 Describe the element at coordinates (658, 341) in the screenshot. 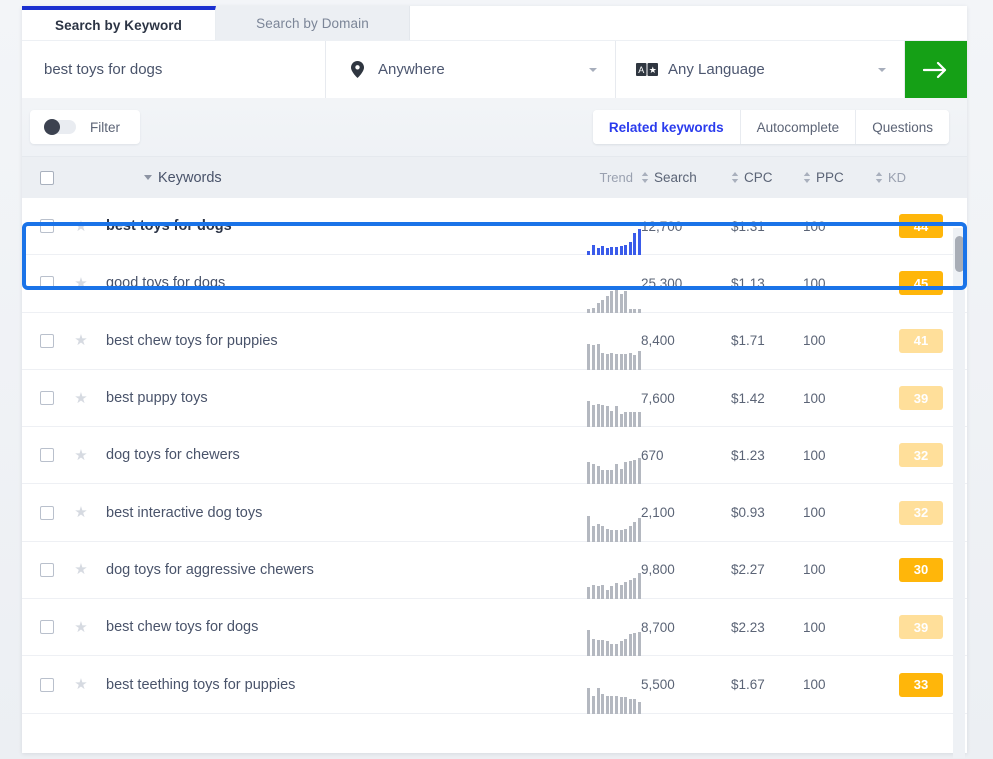

I see `row-search-volume: 8,400` at that location.